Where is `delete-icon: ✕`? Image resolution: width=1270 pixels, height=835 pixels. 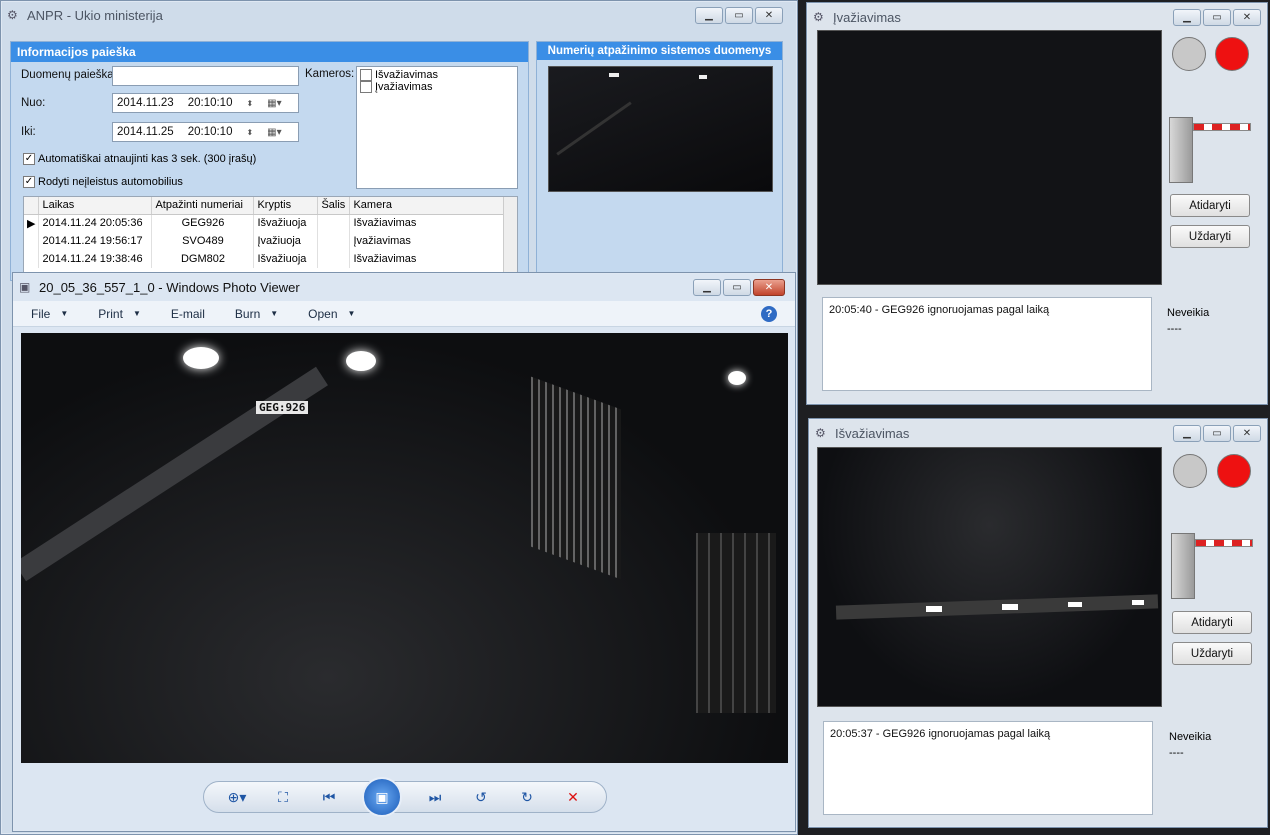 delete-icon: ✕ is located at coordinates (573, 797).